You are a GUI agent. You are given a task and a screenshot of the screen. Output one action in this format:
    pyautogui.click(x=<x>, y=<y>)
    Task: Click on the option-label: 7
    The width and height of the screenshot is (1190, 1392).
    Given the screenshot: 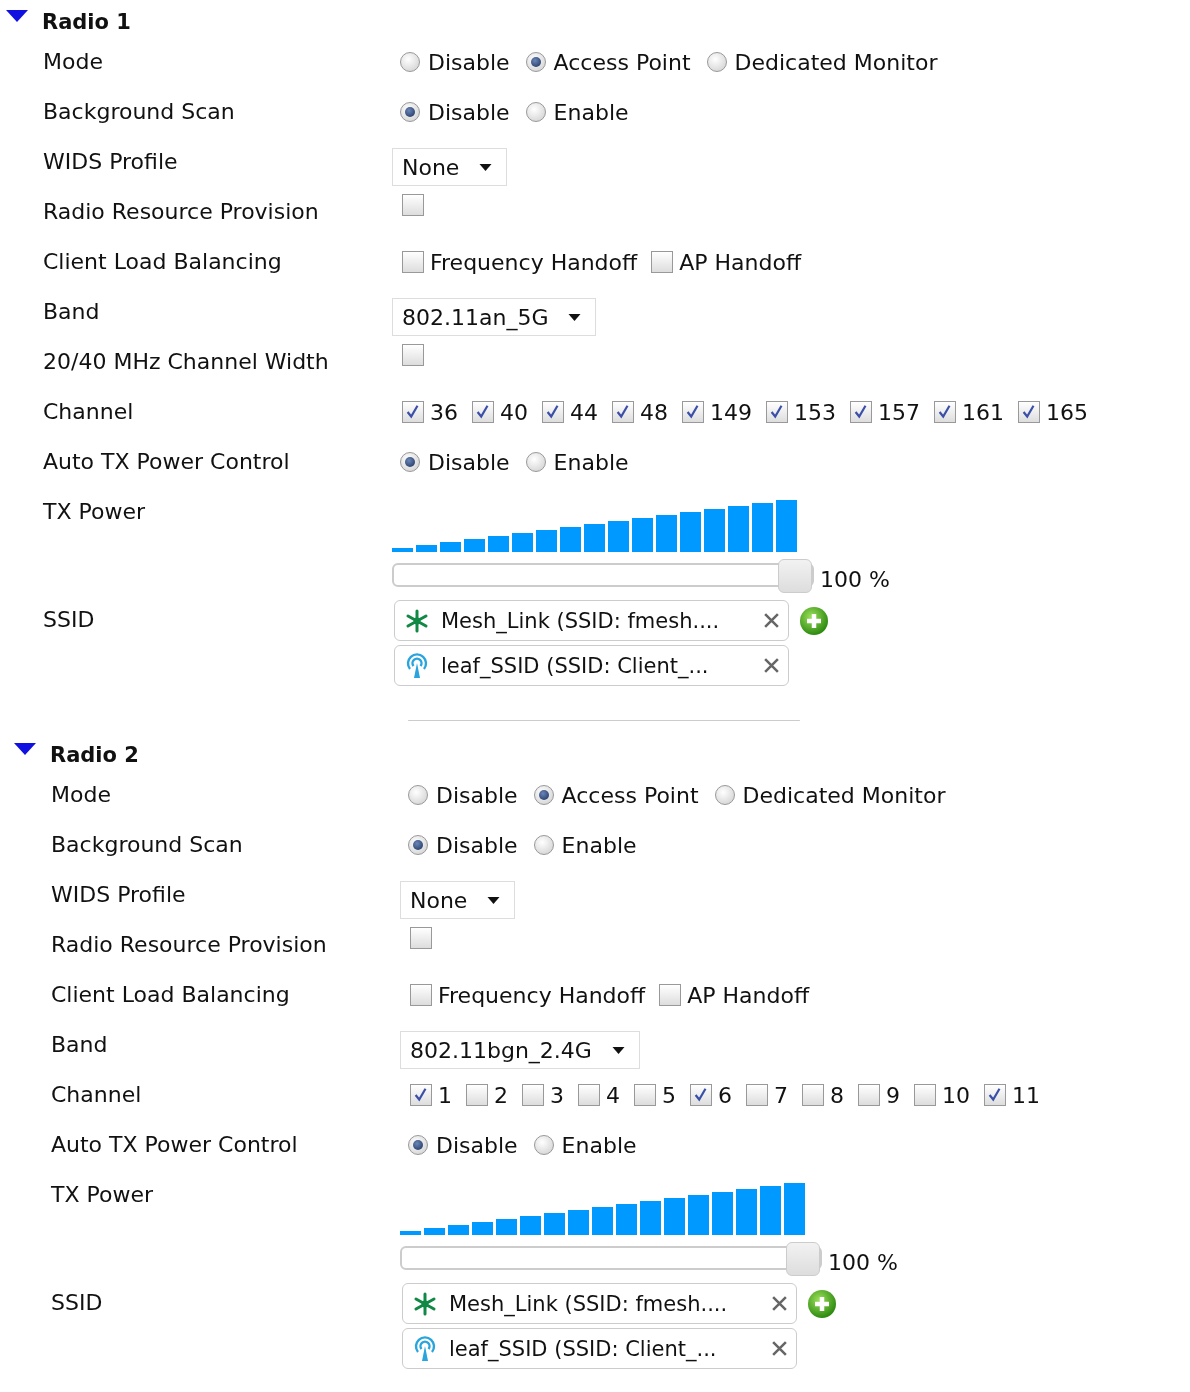 What is the action you would take?
    pyautogui.click(x=781, y=1095)
    